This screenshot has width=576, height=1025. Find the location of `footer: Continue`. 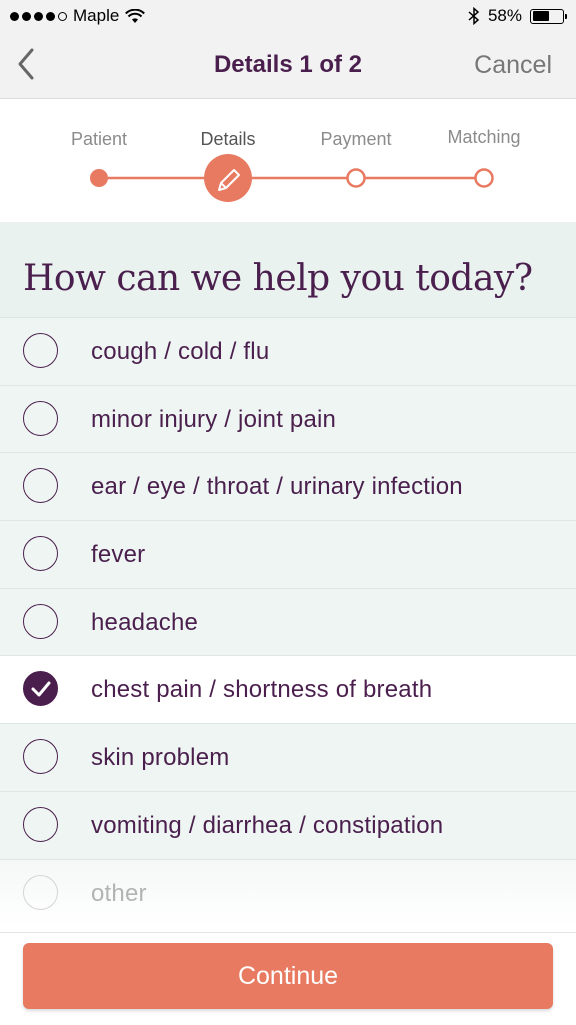

footer: Continue is located at coordinates (288, 978).